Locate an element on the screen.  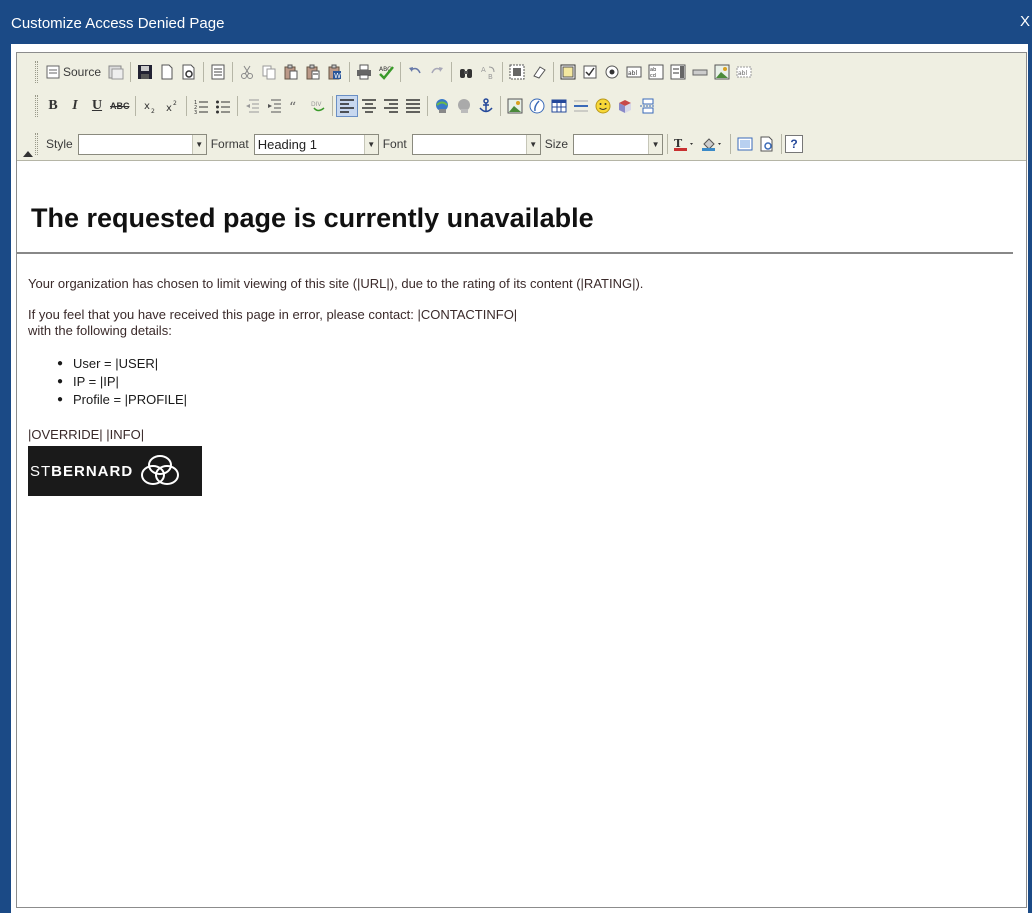
horizontal-rule-button is located at coordinates (581, 106).